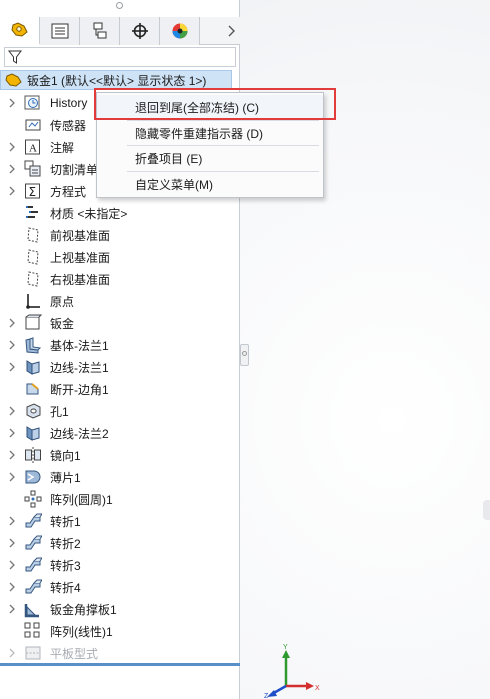  I want to click on tab-feature-manager, so click(20, 31).